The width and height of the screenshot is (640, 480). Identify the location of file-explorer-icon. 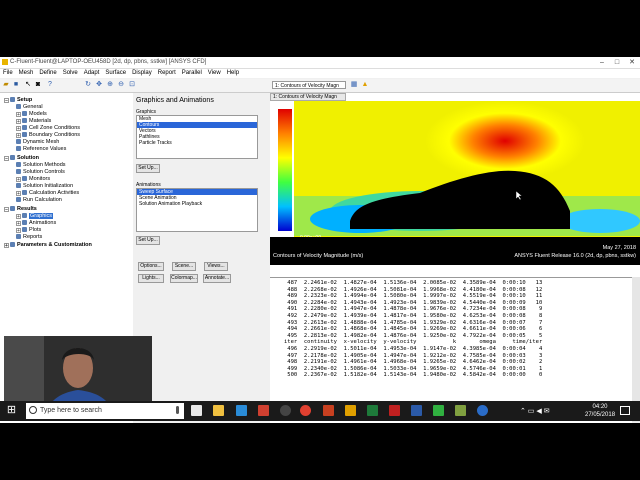
(218, 410).